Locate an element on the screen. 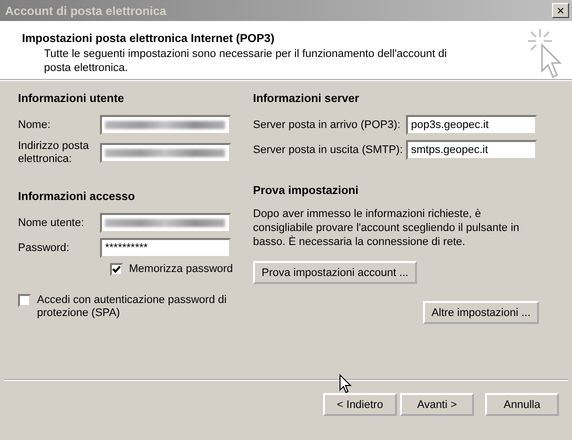 Image resolution: width=572 pixels, height=440 pixels. field-label: Server posta in arrivo (POP3): is located at coordinates (327, 125).